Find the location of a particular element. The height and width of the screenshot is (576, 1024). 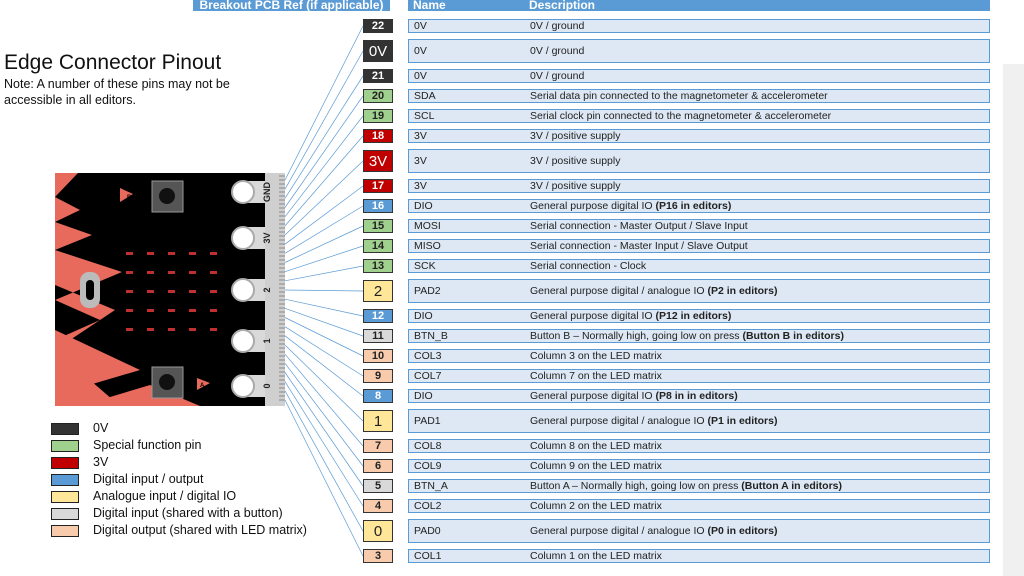

pin-ref-box: 3 is located at coordinates (378, 556).